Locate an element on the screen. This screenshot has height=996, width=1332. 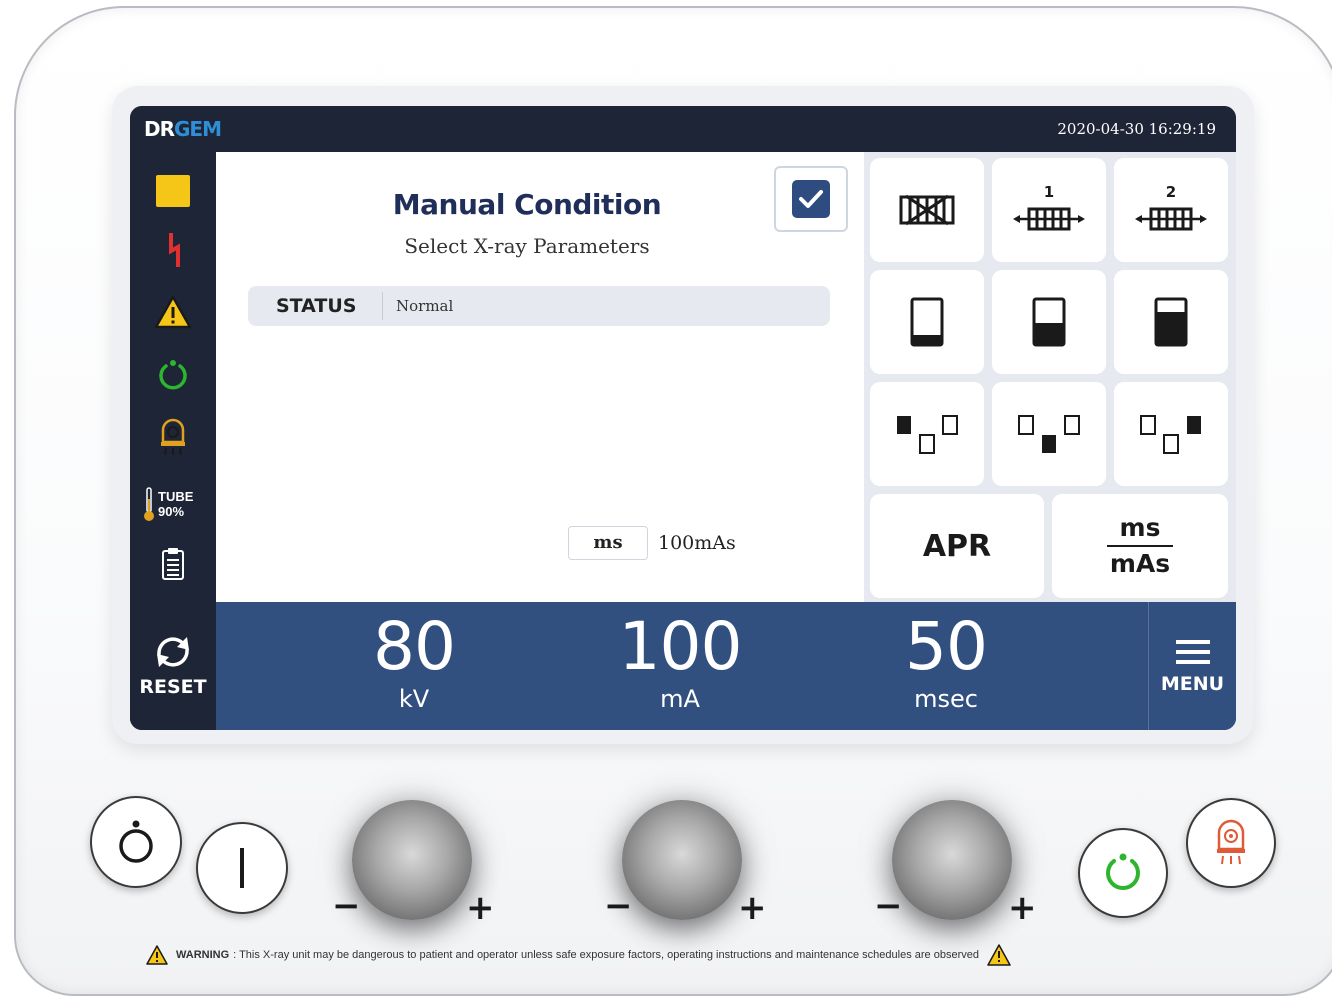
menu-button: MENU is located at coordinates (1192, 666).